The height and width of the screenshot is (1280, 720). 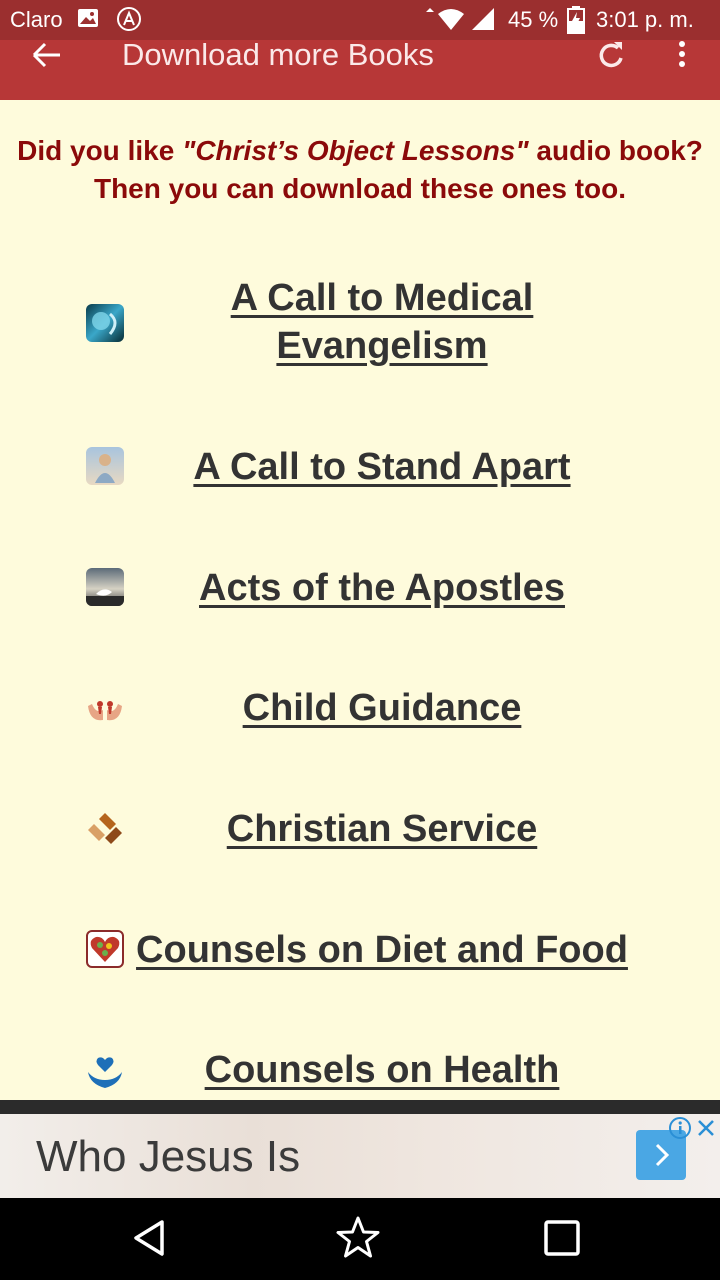 What do you see at coordinates (105, 828) in the screenshot?
I see `christian-service-thumbnail-icon` at bounding box center [105, 828].